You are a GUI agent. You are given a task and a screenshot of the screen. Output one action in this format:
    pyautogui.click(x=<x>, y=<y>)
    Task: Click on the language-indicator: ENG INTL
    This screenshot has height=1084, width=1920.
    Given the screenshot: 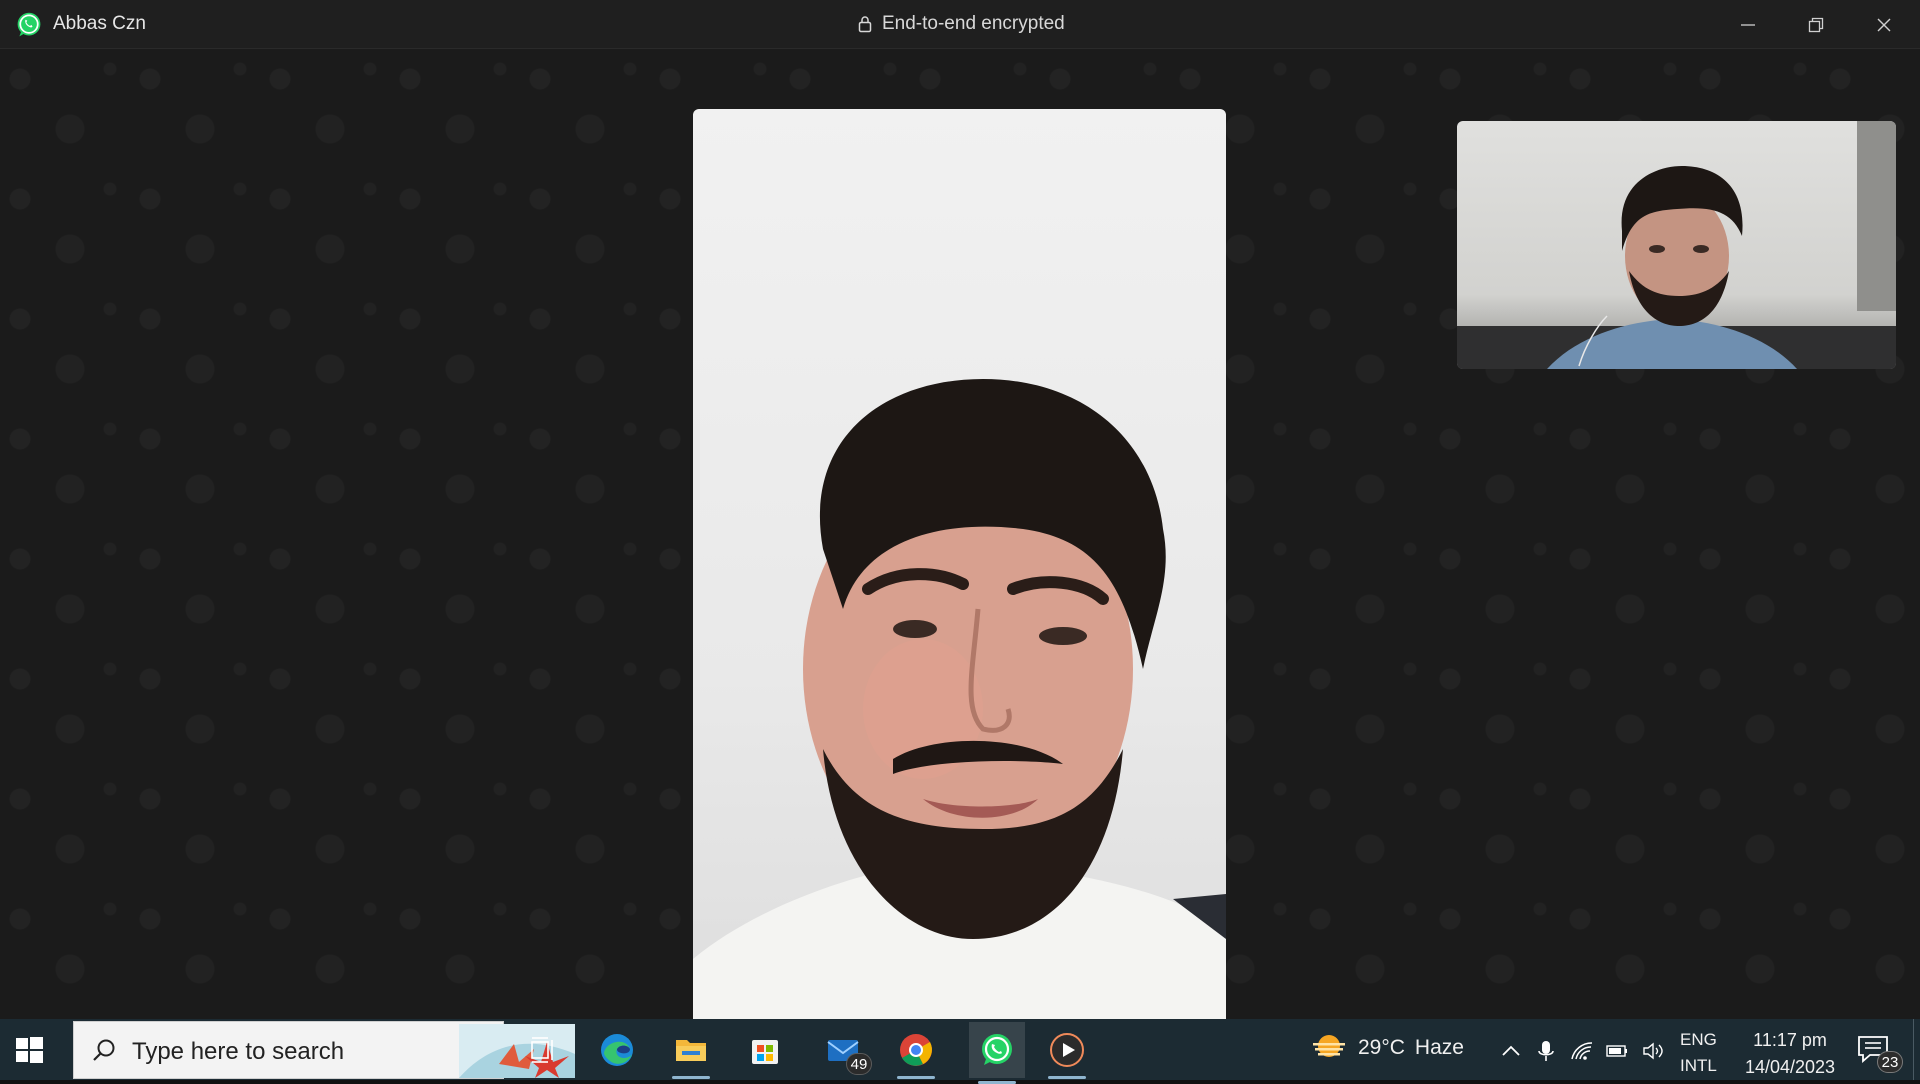 What is the action you would take?
    pyautogui.click(x=1698, y=1053)
    